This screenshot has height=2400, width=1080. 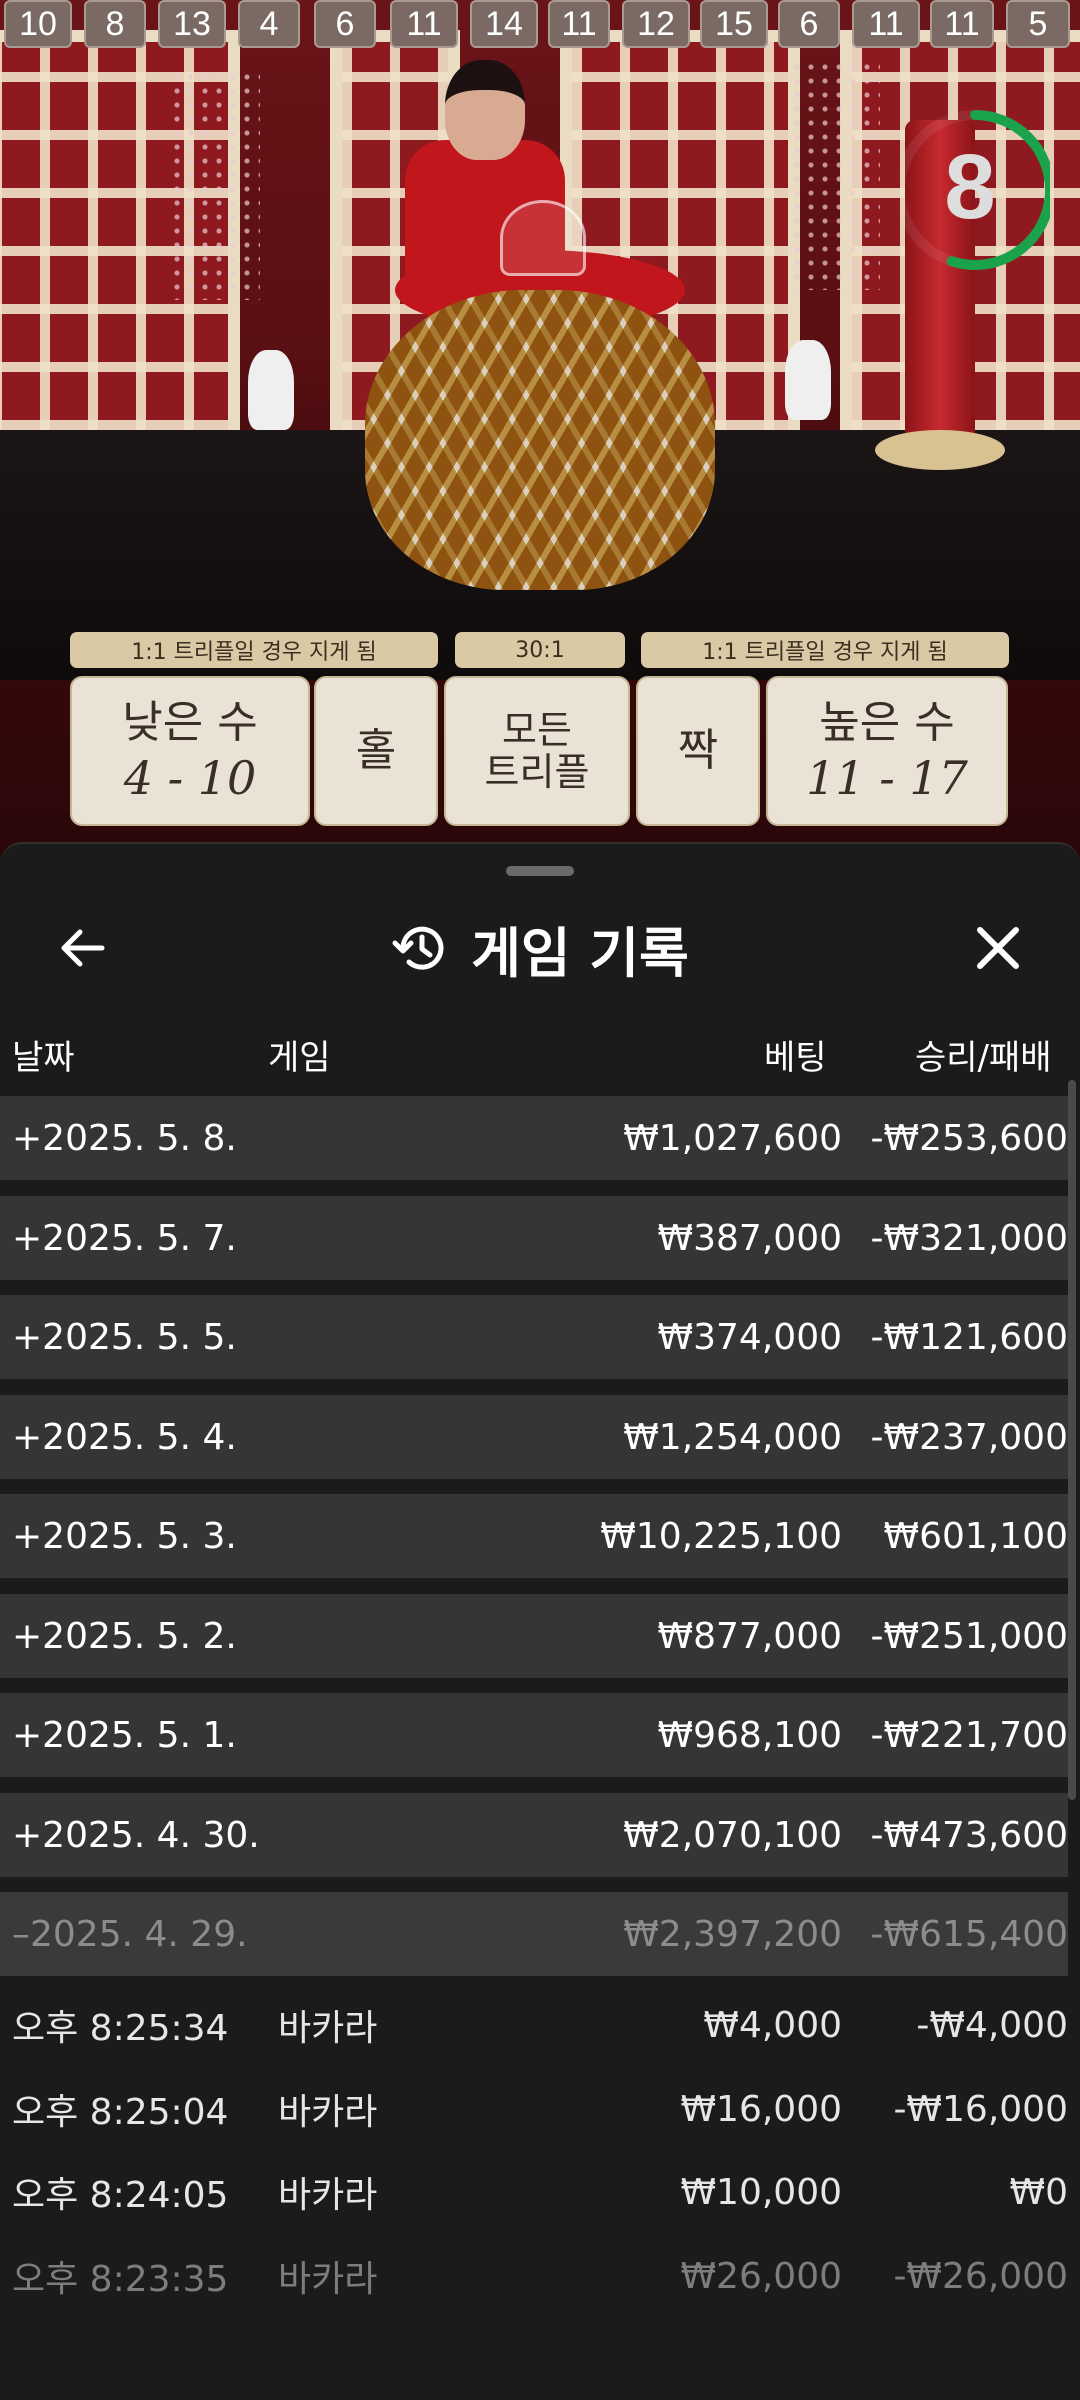 I want to click on row-date: +2025. 5. 3., so click(x=124, y=1536).